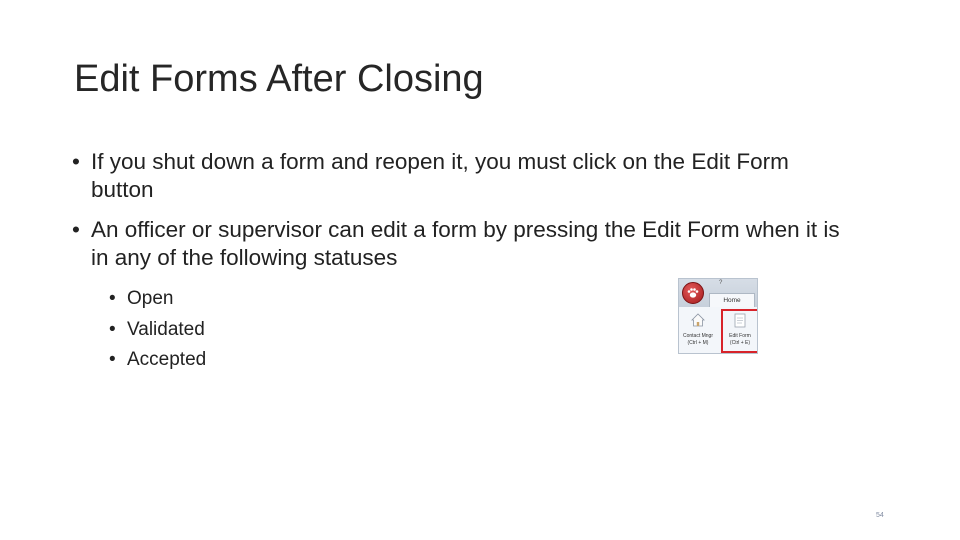 Image resolution: width=960 pixels, height=540 pixels. What do you see at coordinates (166, 329) in the screenshot?
I see `sub-bullet-text: Validated` at bounding box center [166, 329].